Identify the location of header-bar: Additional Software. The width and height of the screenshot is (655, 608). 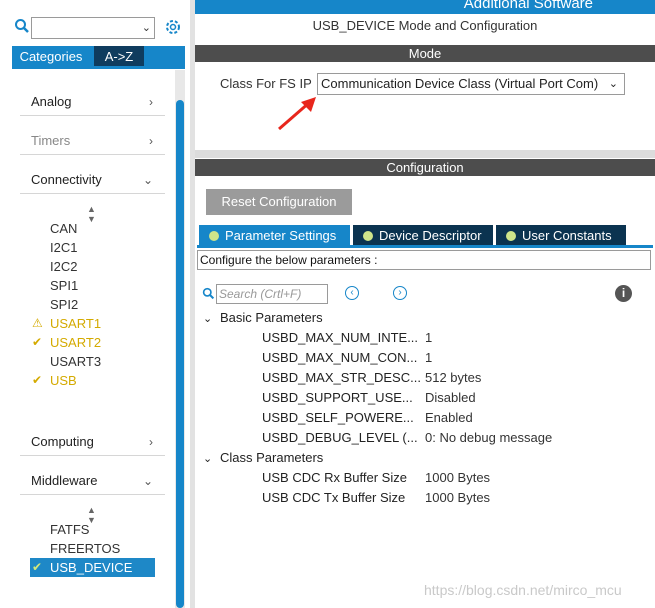
(425, 7).